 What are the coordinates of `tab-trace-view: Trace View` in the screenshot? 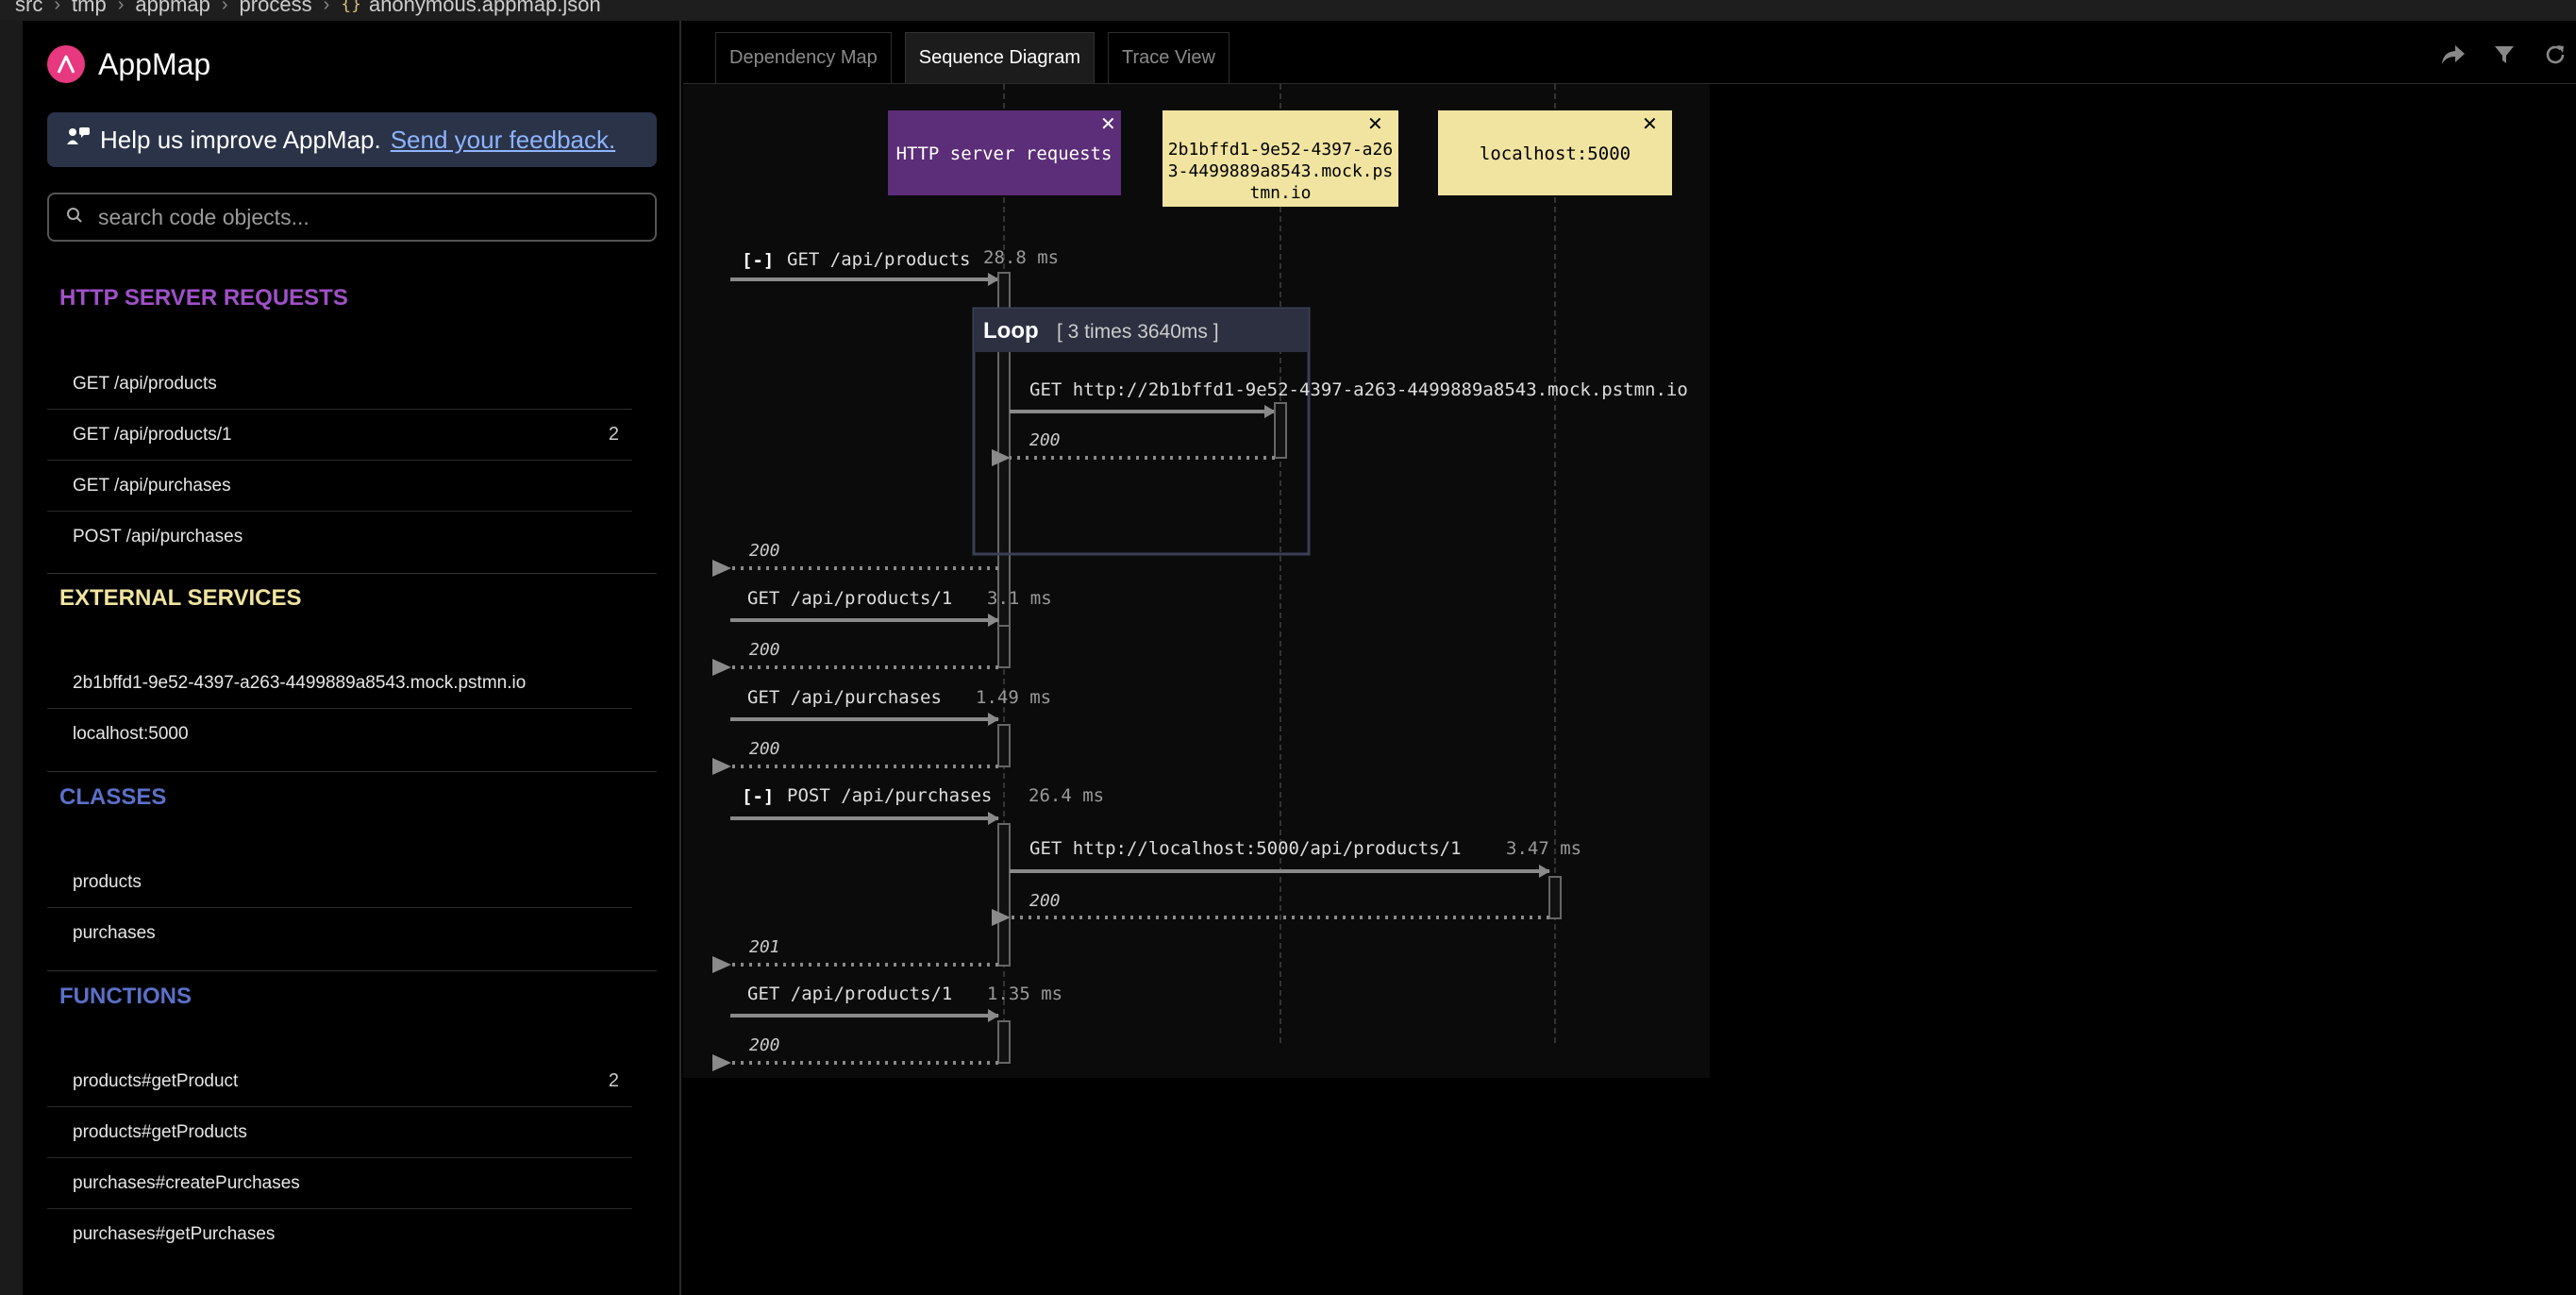 It's located at (1168, 57).